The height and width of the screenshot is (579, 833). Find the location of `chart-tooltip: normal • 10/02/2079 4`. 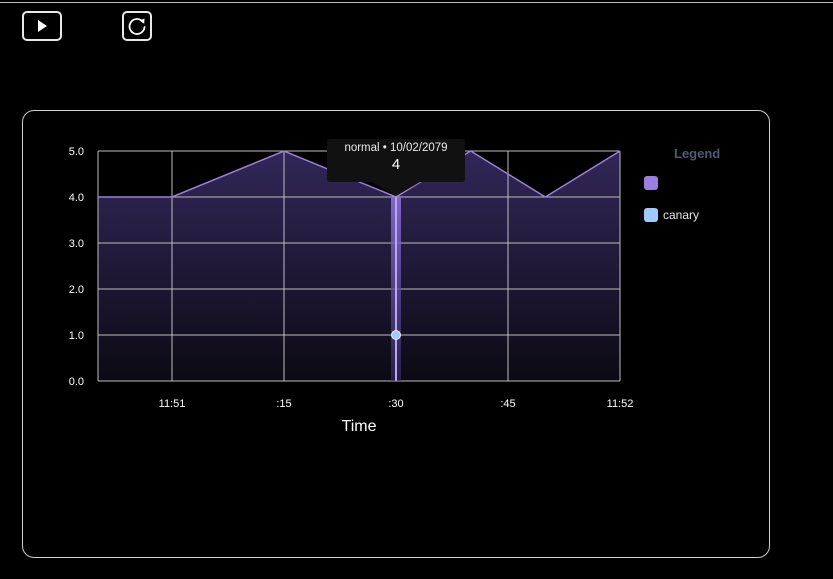

chart-tooltip: normal • 10/02/2079 4 is located at coordinates (396, 160).